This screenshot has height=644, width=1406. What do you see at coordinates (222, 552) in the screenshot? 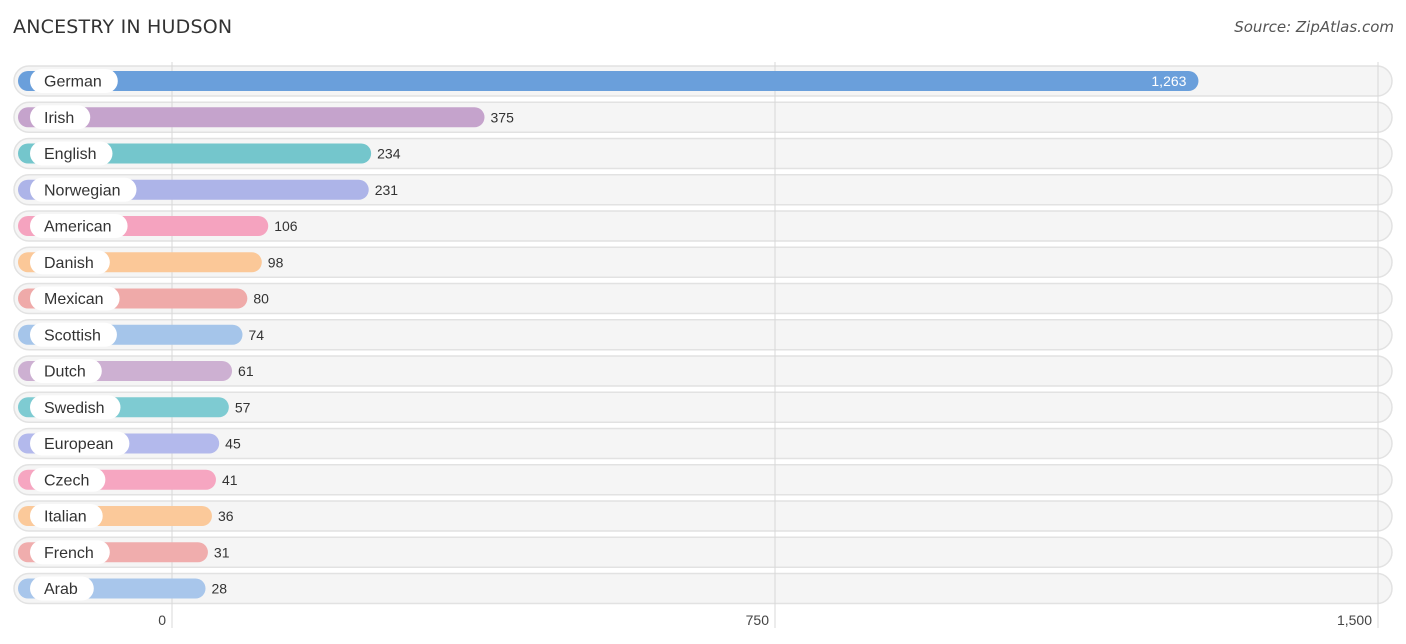
I see `value-label: 31` at bounding box center [222, 552].